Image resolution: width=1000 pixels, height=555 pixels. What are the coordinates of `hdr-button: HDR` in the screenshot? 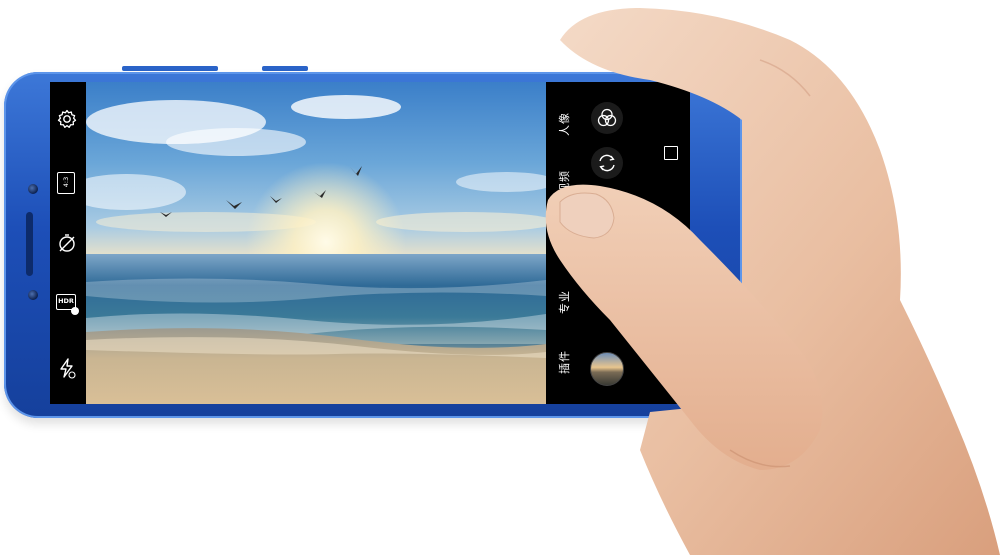 It's located at (67, 304).